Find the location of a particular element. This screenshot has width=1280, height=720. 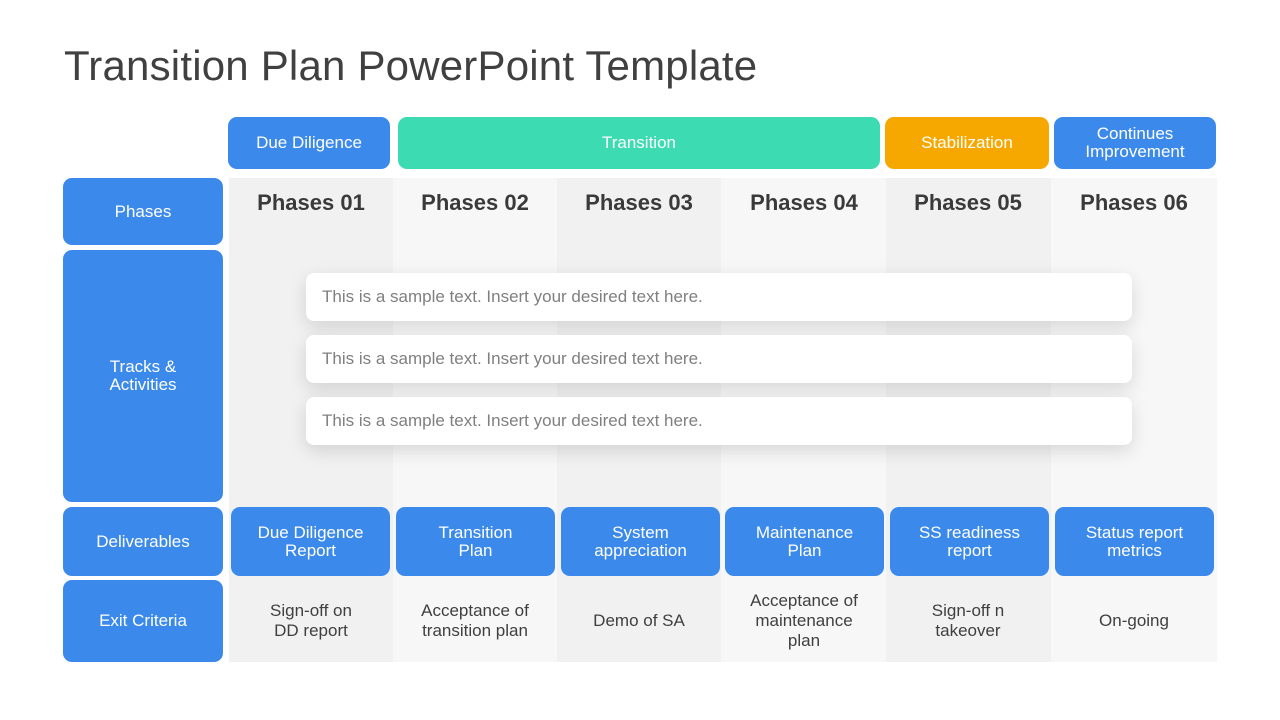

deliverable-text: Maintenance Plan is located at coordinates (804, 541).